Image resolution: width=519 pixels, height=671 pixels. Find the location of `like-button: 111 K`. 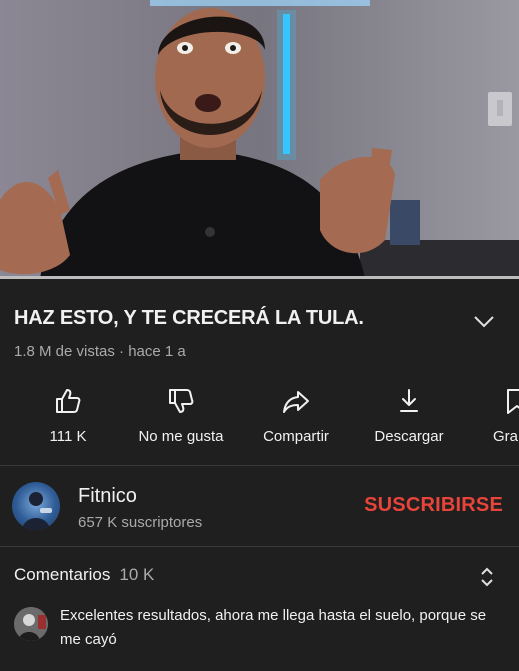

like-button: 111 K is located at coordinates (68, 417).